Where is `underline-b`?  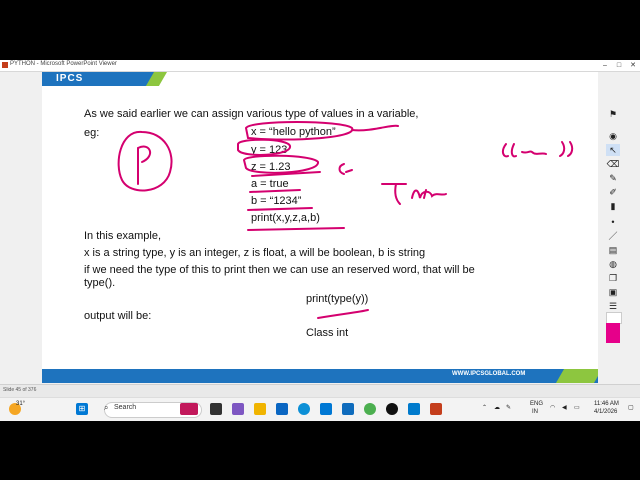
underline-b is located at coordinates (280, 209).